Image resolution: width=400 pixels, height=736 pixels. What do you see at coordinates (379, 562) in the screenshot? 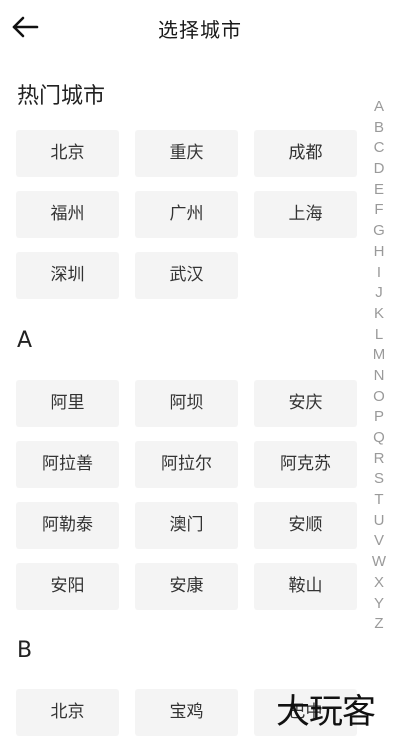
I see `index-letter-w: W` at bounding box center [379, 562].